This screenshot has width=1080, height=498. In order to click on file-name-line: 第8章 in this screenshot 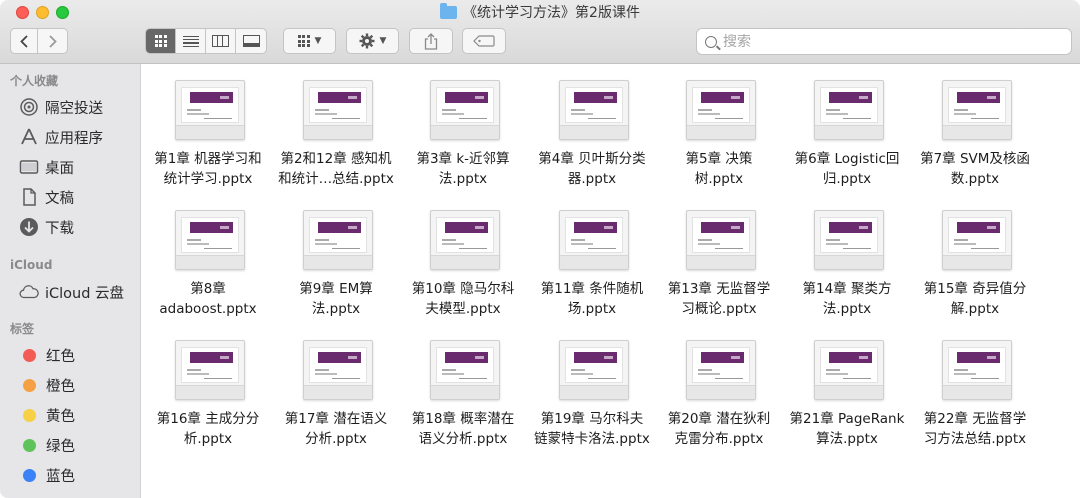, I will do `click(208, 289)`.